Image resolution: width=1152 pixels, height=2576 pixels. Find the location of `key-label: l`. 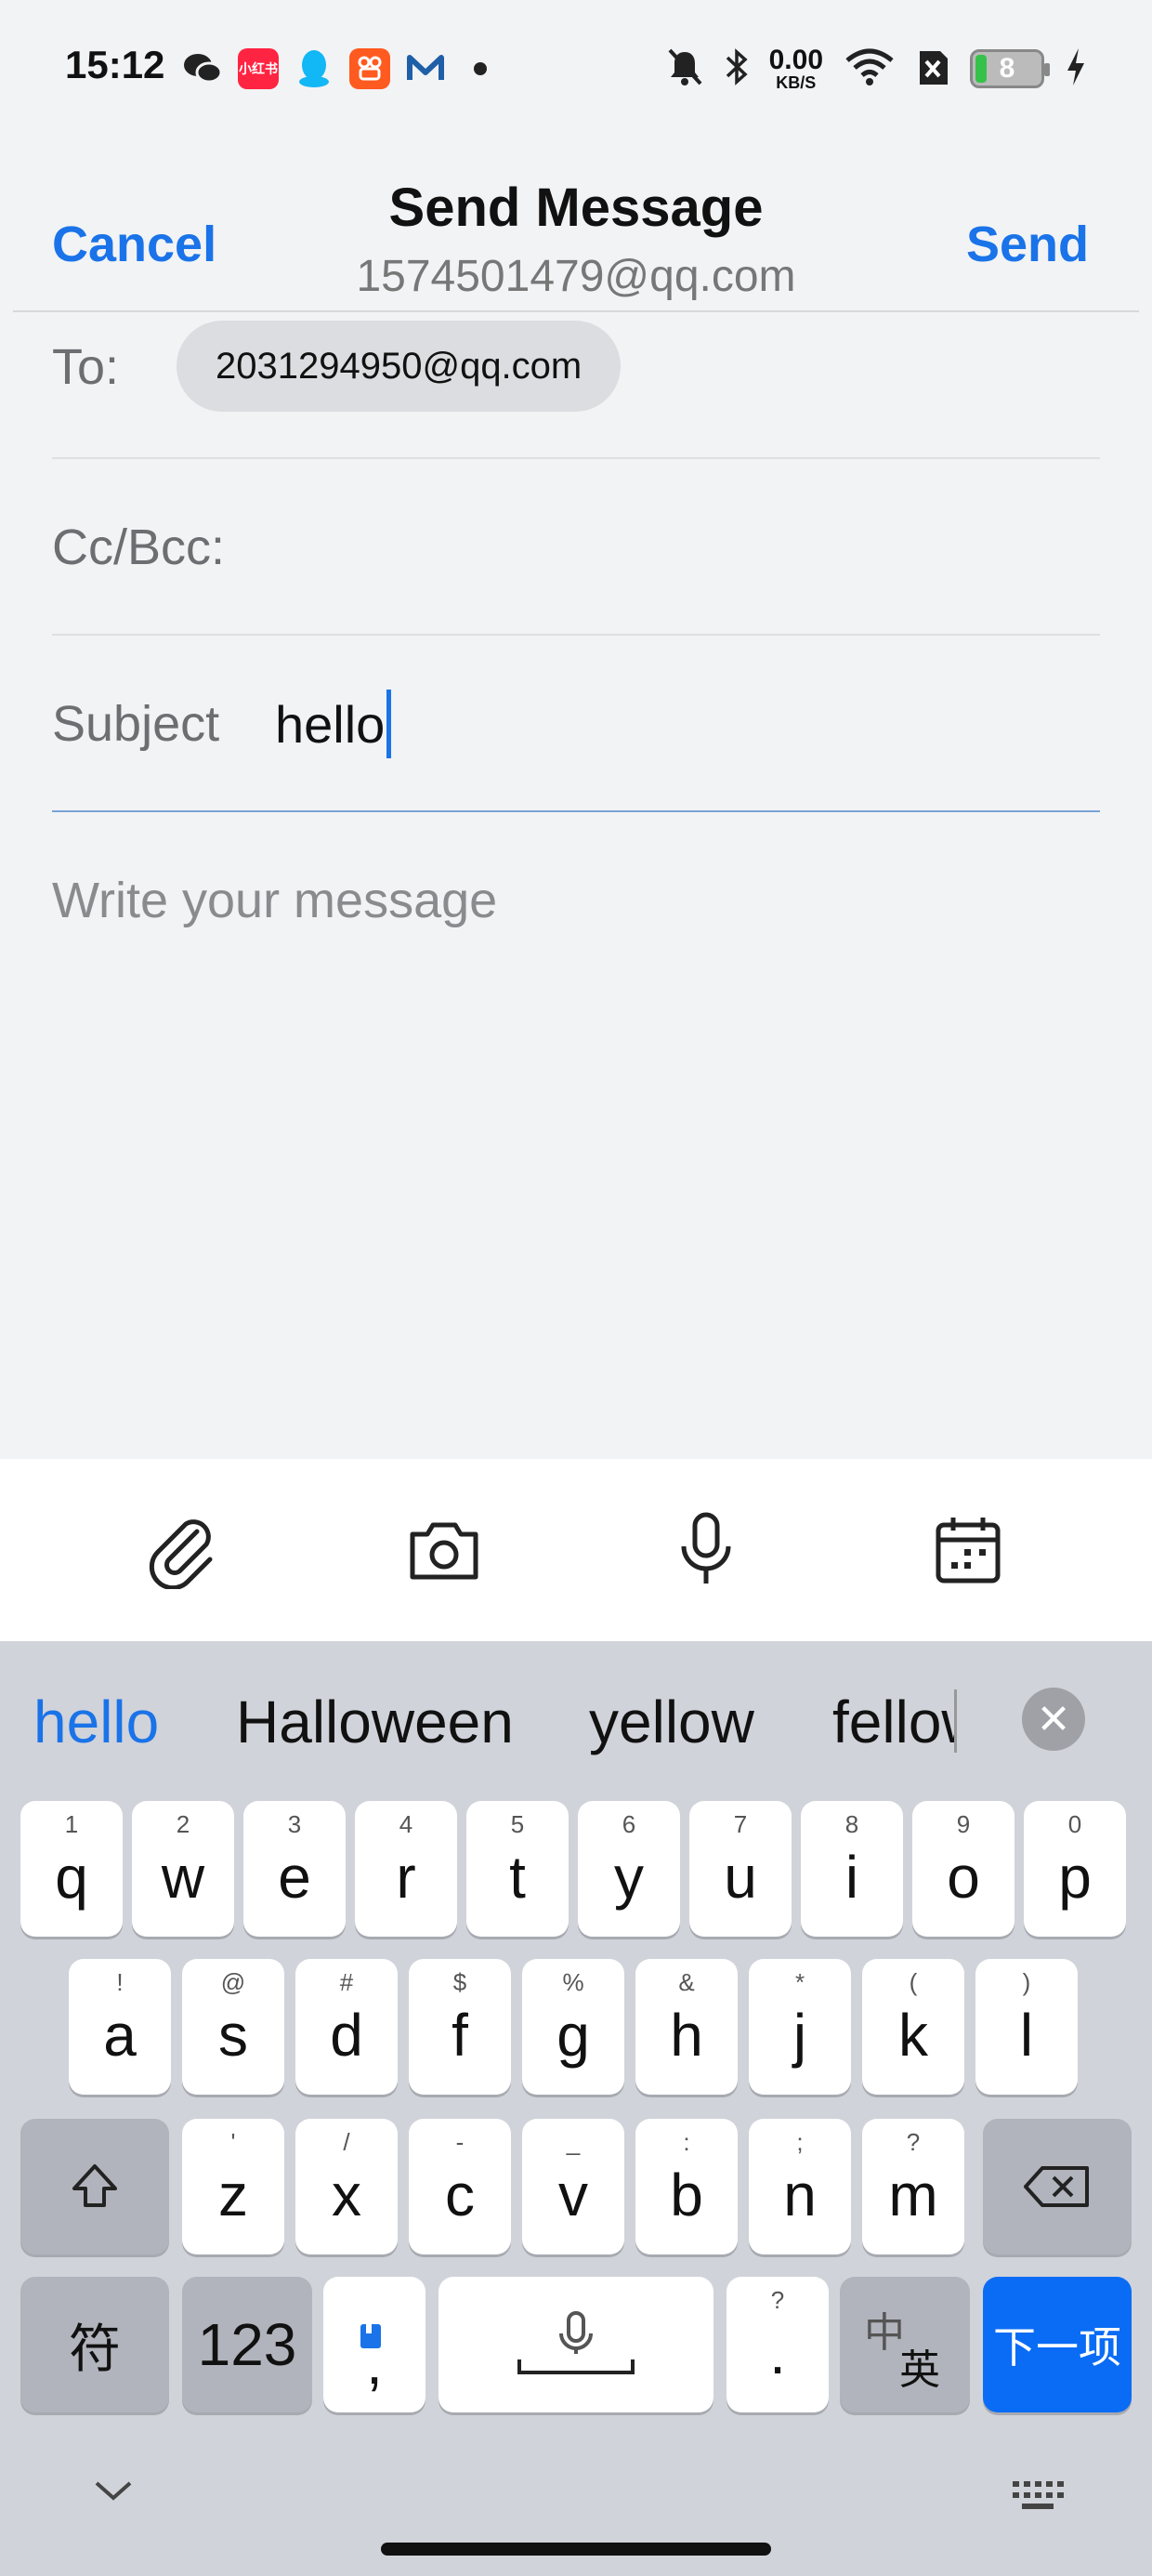

key-label: l is located at coordinates (1026, 2035).